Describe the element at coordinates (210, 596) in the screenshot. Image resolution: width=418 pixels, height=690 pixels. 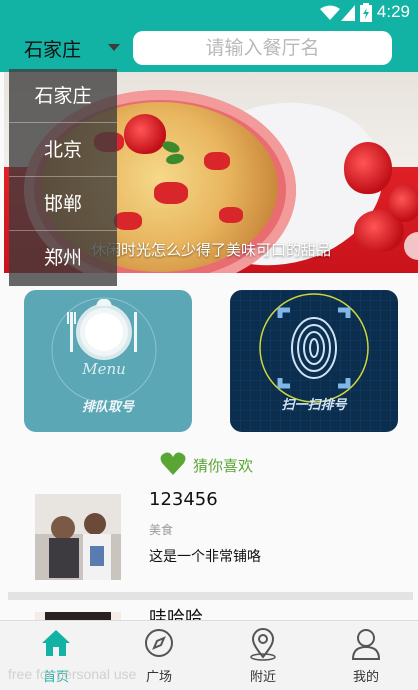
I see `list-divider` at that location.